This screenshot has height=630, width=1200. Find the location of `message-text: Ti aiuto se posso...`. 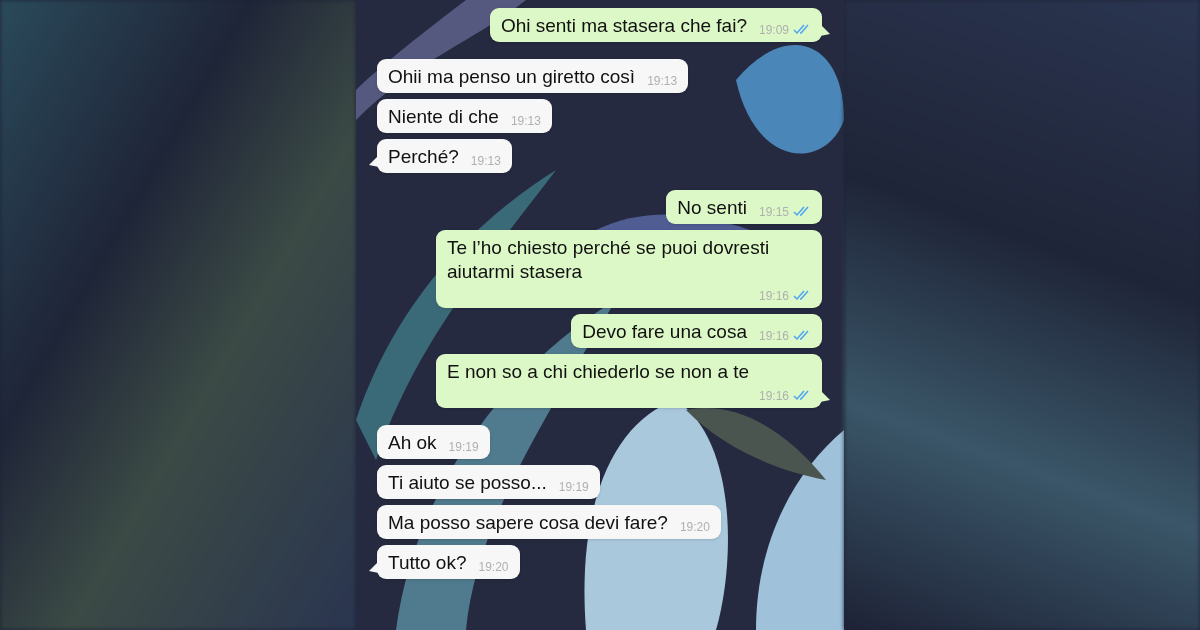

message-text: Ti aiuto se posso... is located at coordinates (467, 483).